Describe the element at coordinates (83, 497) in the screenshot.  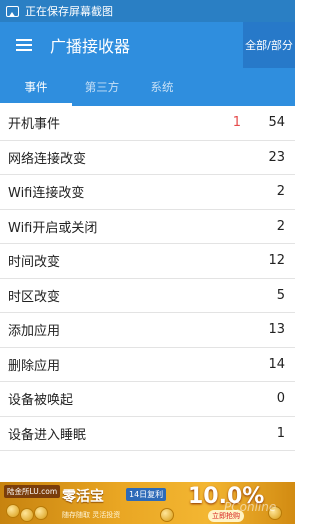
I see `ad-product: 零活宝` at that location.